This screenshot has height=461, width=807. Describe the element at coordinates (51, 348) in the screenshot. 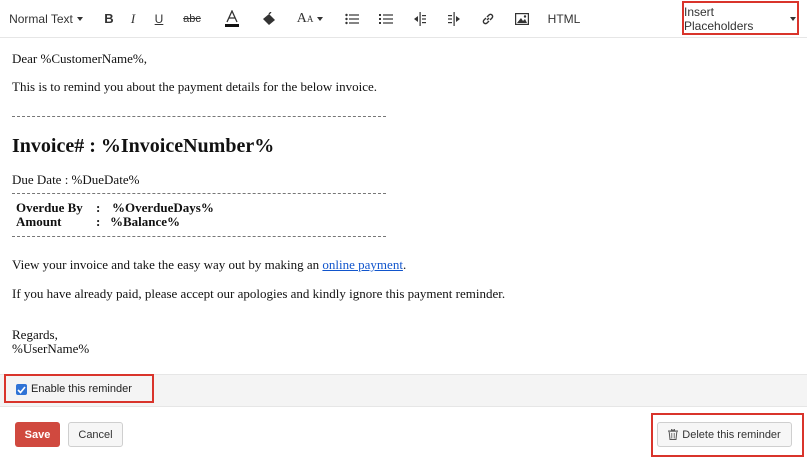

I see `username-text: %UserName%` at that location.